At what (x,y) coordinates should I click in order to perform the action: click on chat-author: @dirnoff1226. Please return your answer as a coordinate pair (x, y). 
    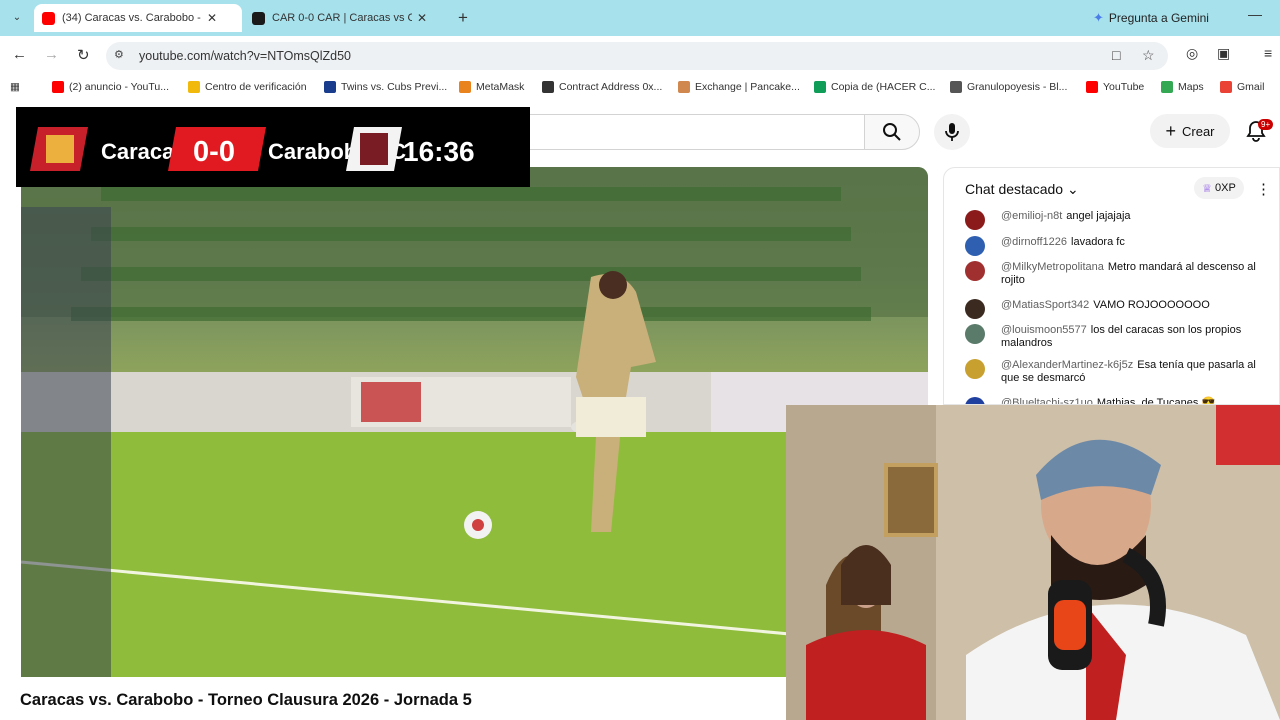
    Looking at the image, I should click on (1034, 242).